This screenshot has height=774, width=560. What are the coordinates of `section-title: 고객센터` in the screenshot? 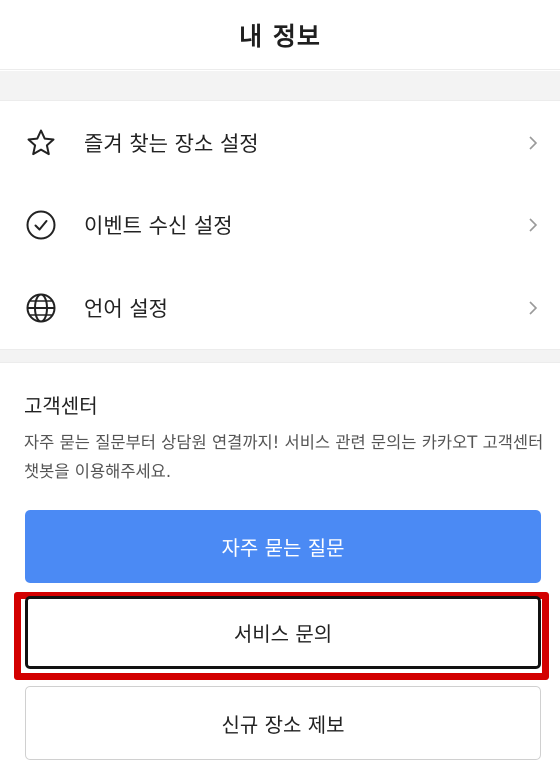 It's located at (61, 406).